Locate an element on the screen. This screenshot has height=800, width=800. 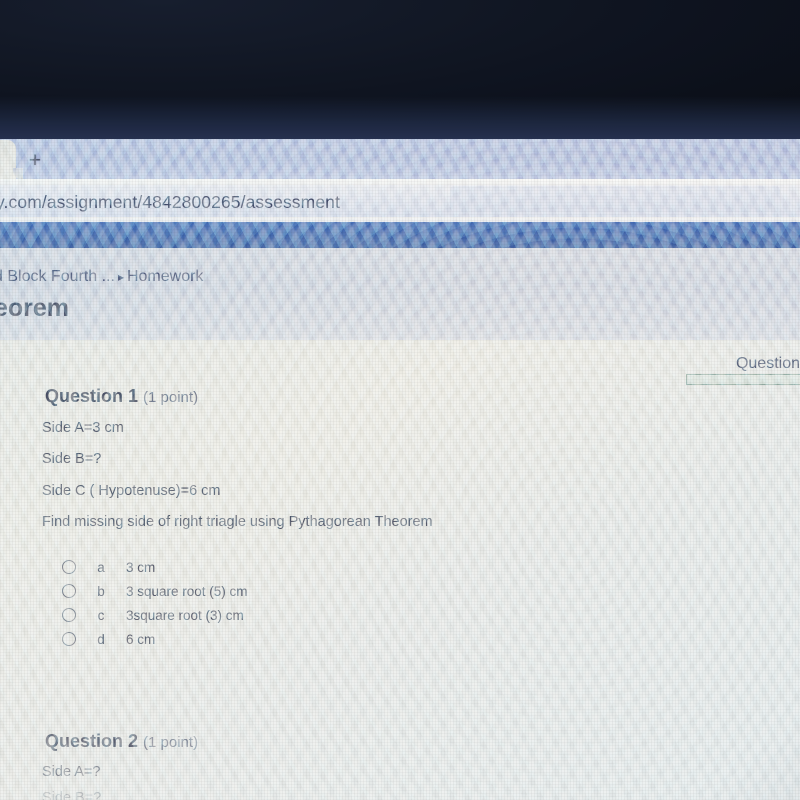
answer-option: c 3square root (3) cm is located at coordinates (153, 615).